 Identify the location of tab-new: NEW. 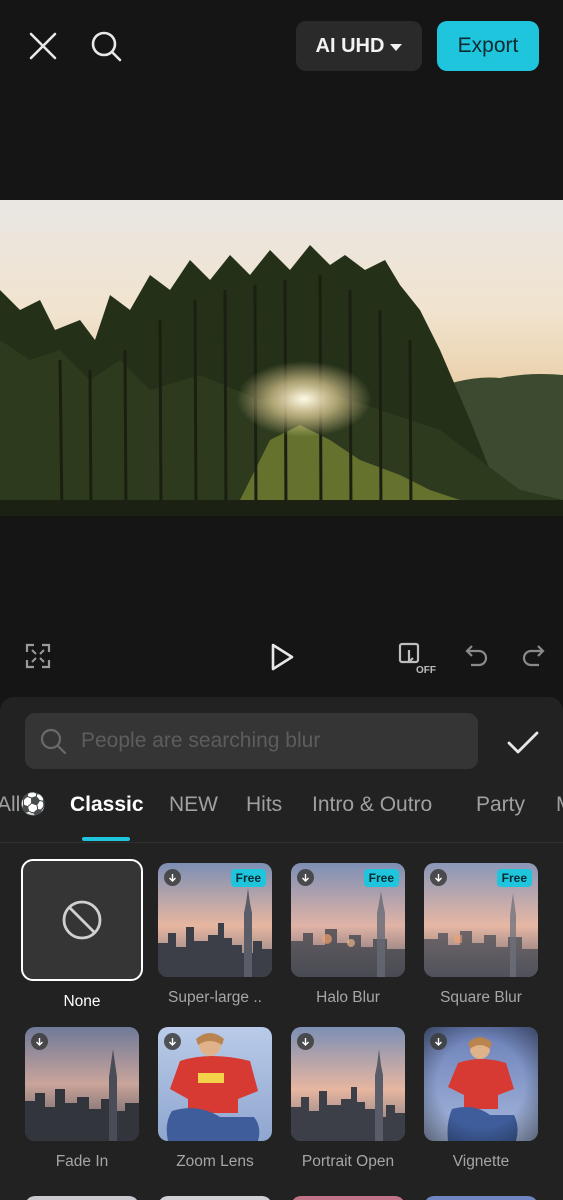
(193, 805).